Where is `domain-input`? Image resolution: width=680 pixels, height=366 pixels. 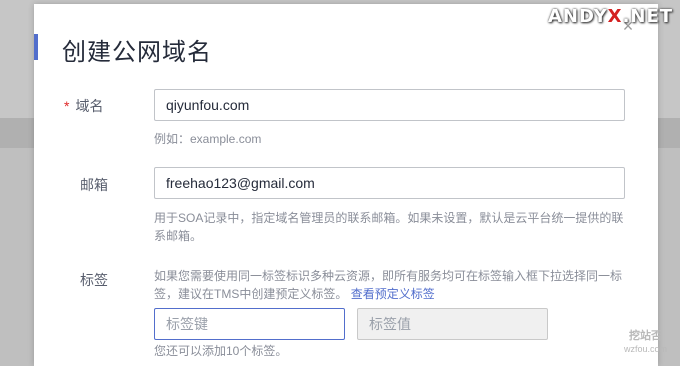 domain-input is located at coordinates (389, 105).